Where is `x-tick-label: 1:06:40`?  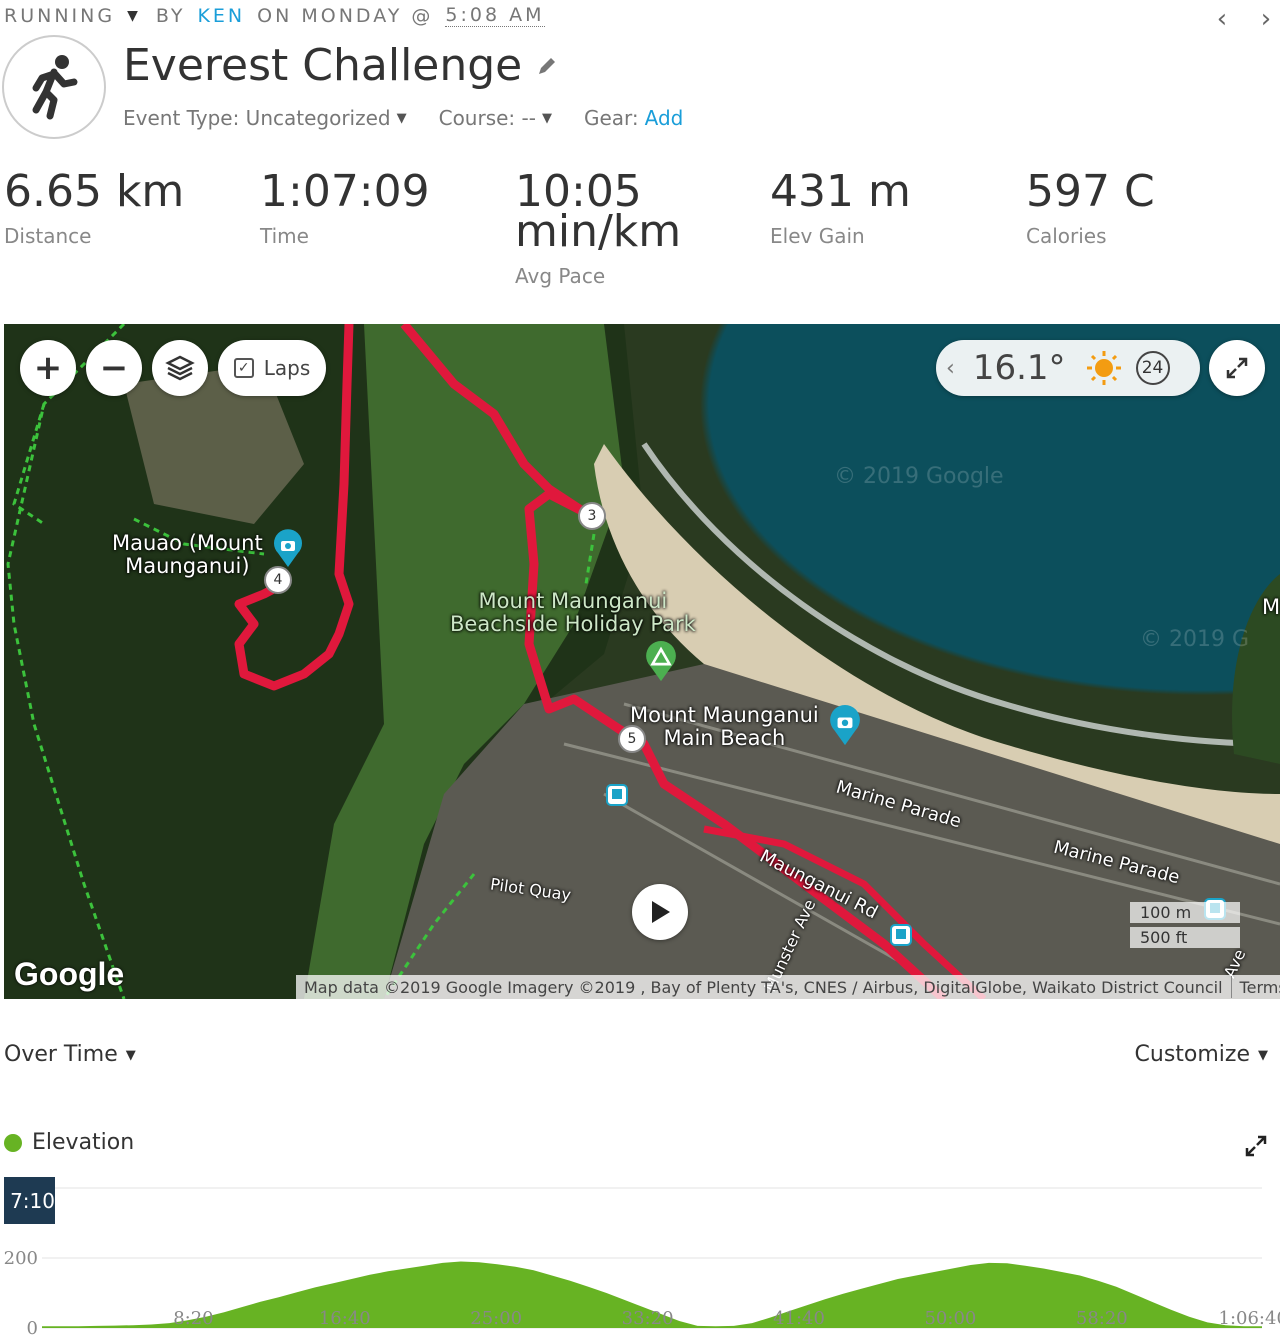 x-tick-label: 1:06:40 is located at coordinates (1249, 1318).